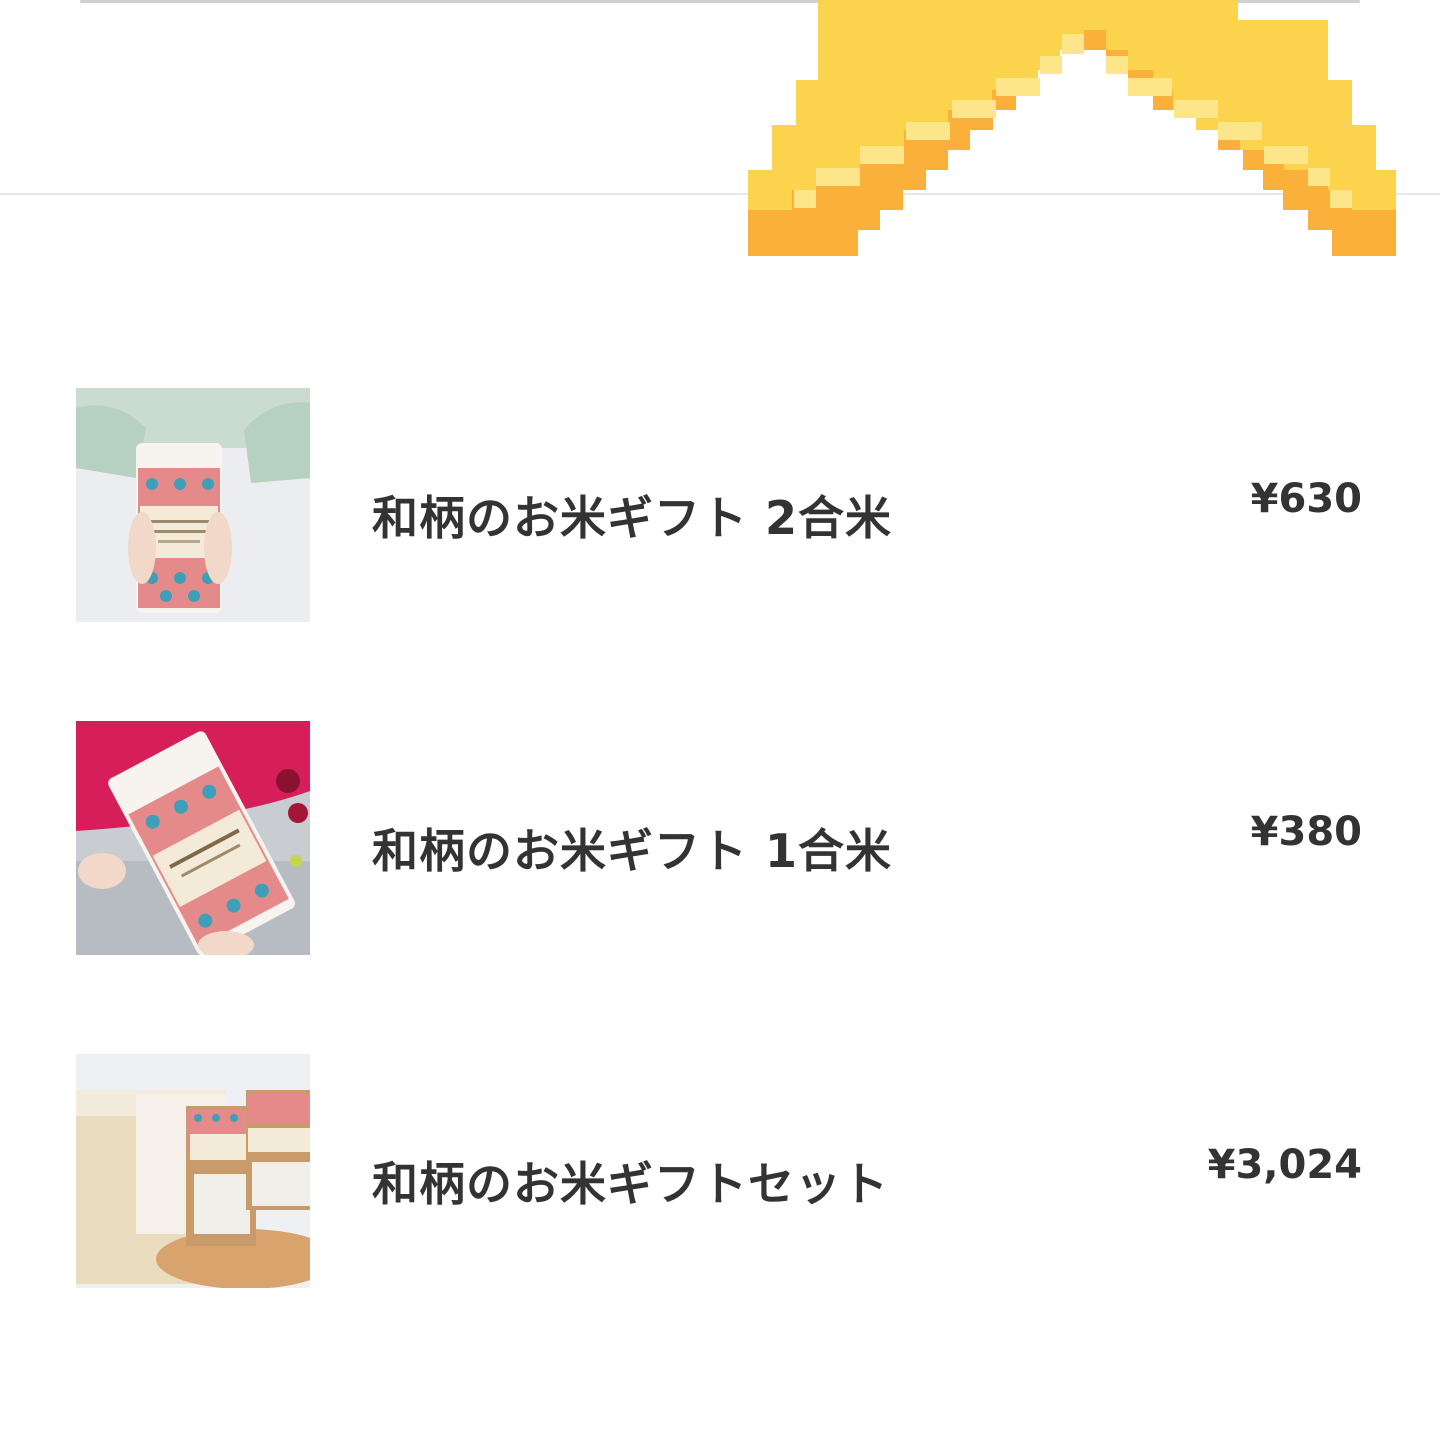 This screenshot has width=1440, height=1440. I want to click on product-item: 和柄のお米ギフトセット ¥3,024, so click(720, 1172).